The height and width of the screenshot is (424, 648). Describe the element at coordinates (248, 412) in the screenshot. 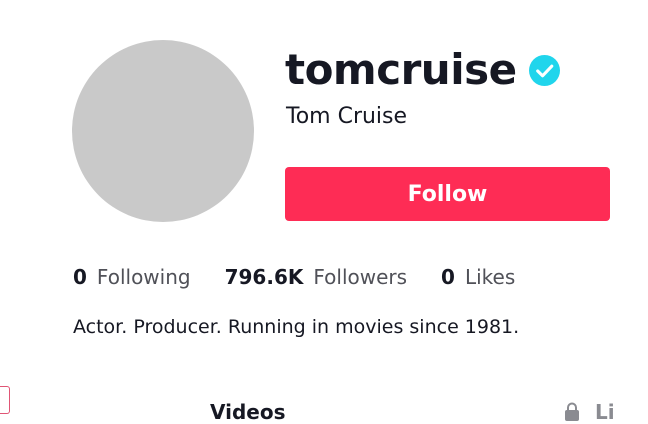

I see `tab-videos: Videos` at that location.